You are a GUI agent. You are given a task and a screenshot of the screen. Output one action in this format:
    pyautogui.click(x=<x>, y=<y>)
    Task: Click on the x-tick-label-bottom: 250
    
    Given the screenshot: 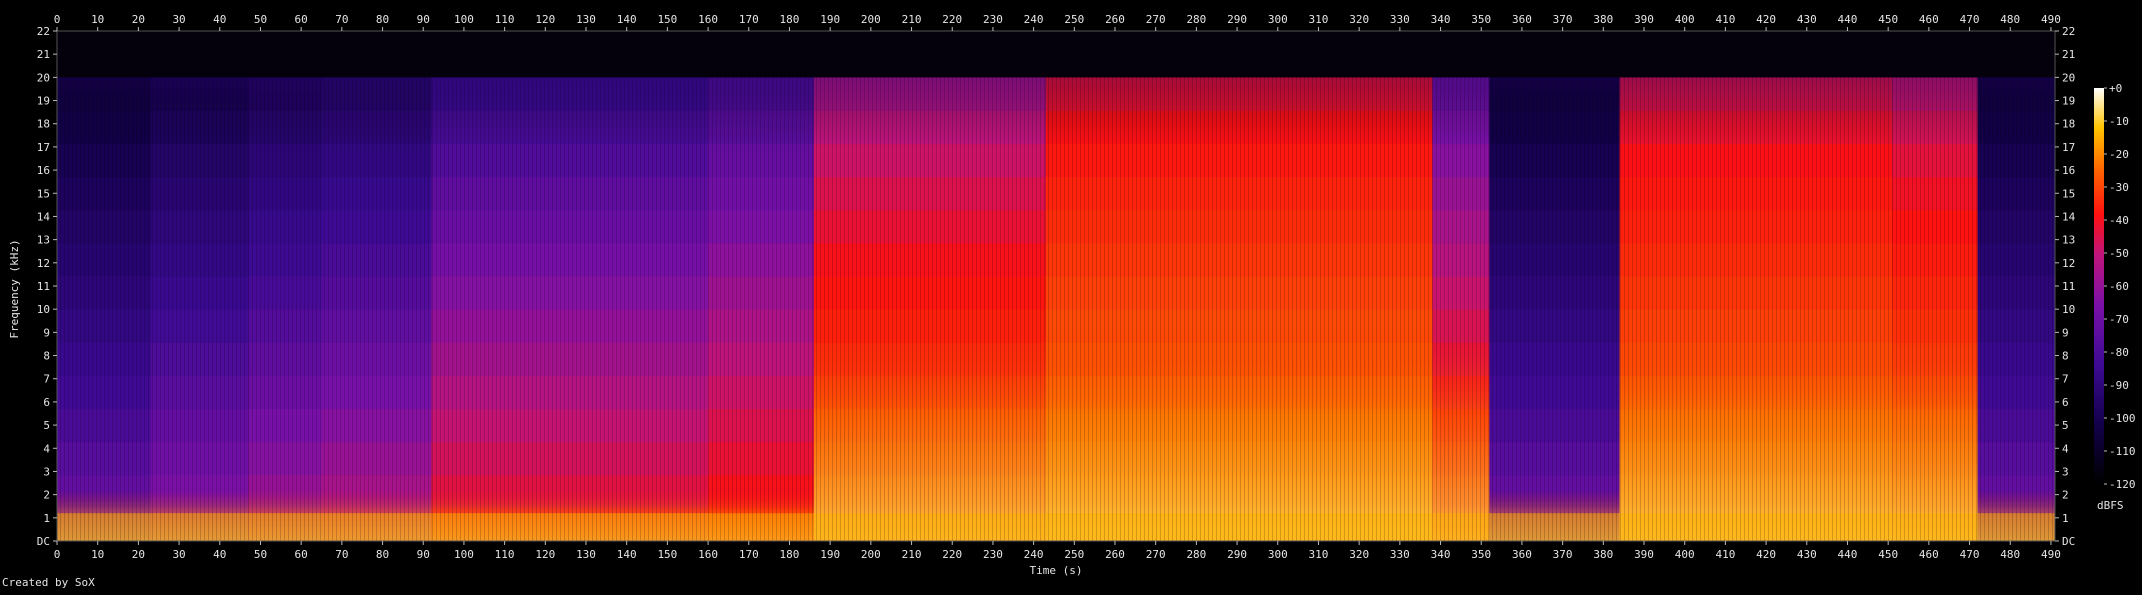 What is the action you would take?
    pyautogui.click(x=1074, y=554)
    